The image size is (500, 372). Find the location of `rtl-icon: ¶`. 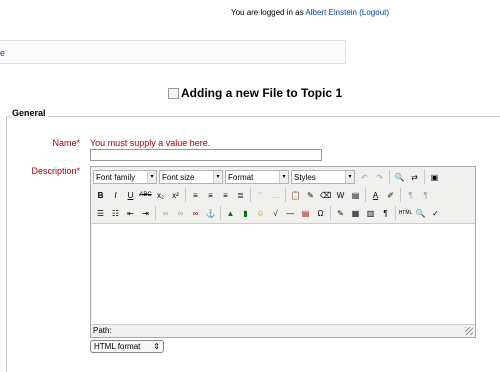

rtl-icon: ¶ is located at coordinates (425, 195).